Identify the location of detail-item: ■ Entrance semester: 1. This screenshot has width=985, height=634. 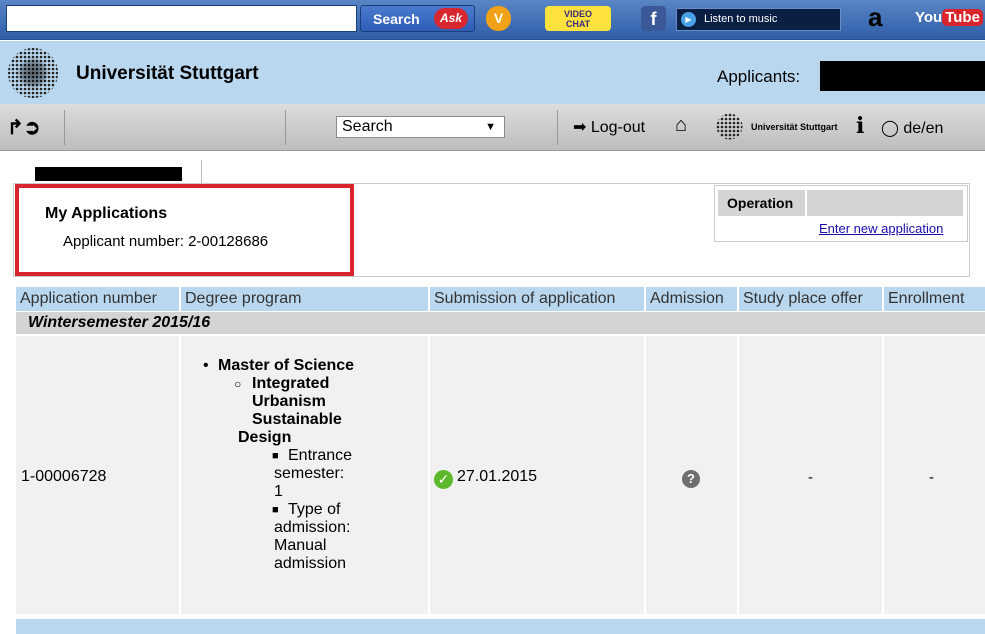
(315, 474).